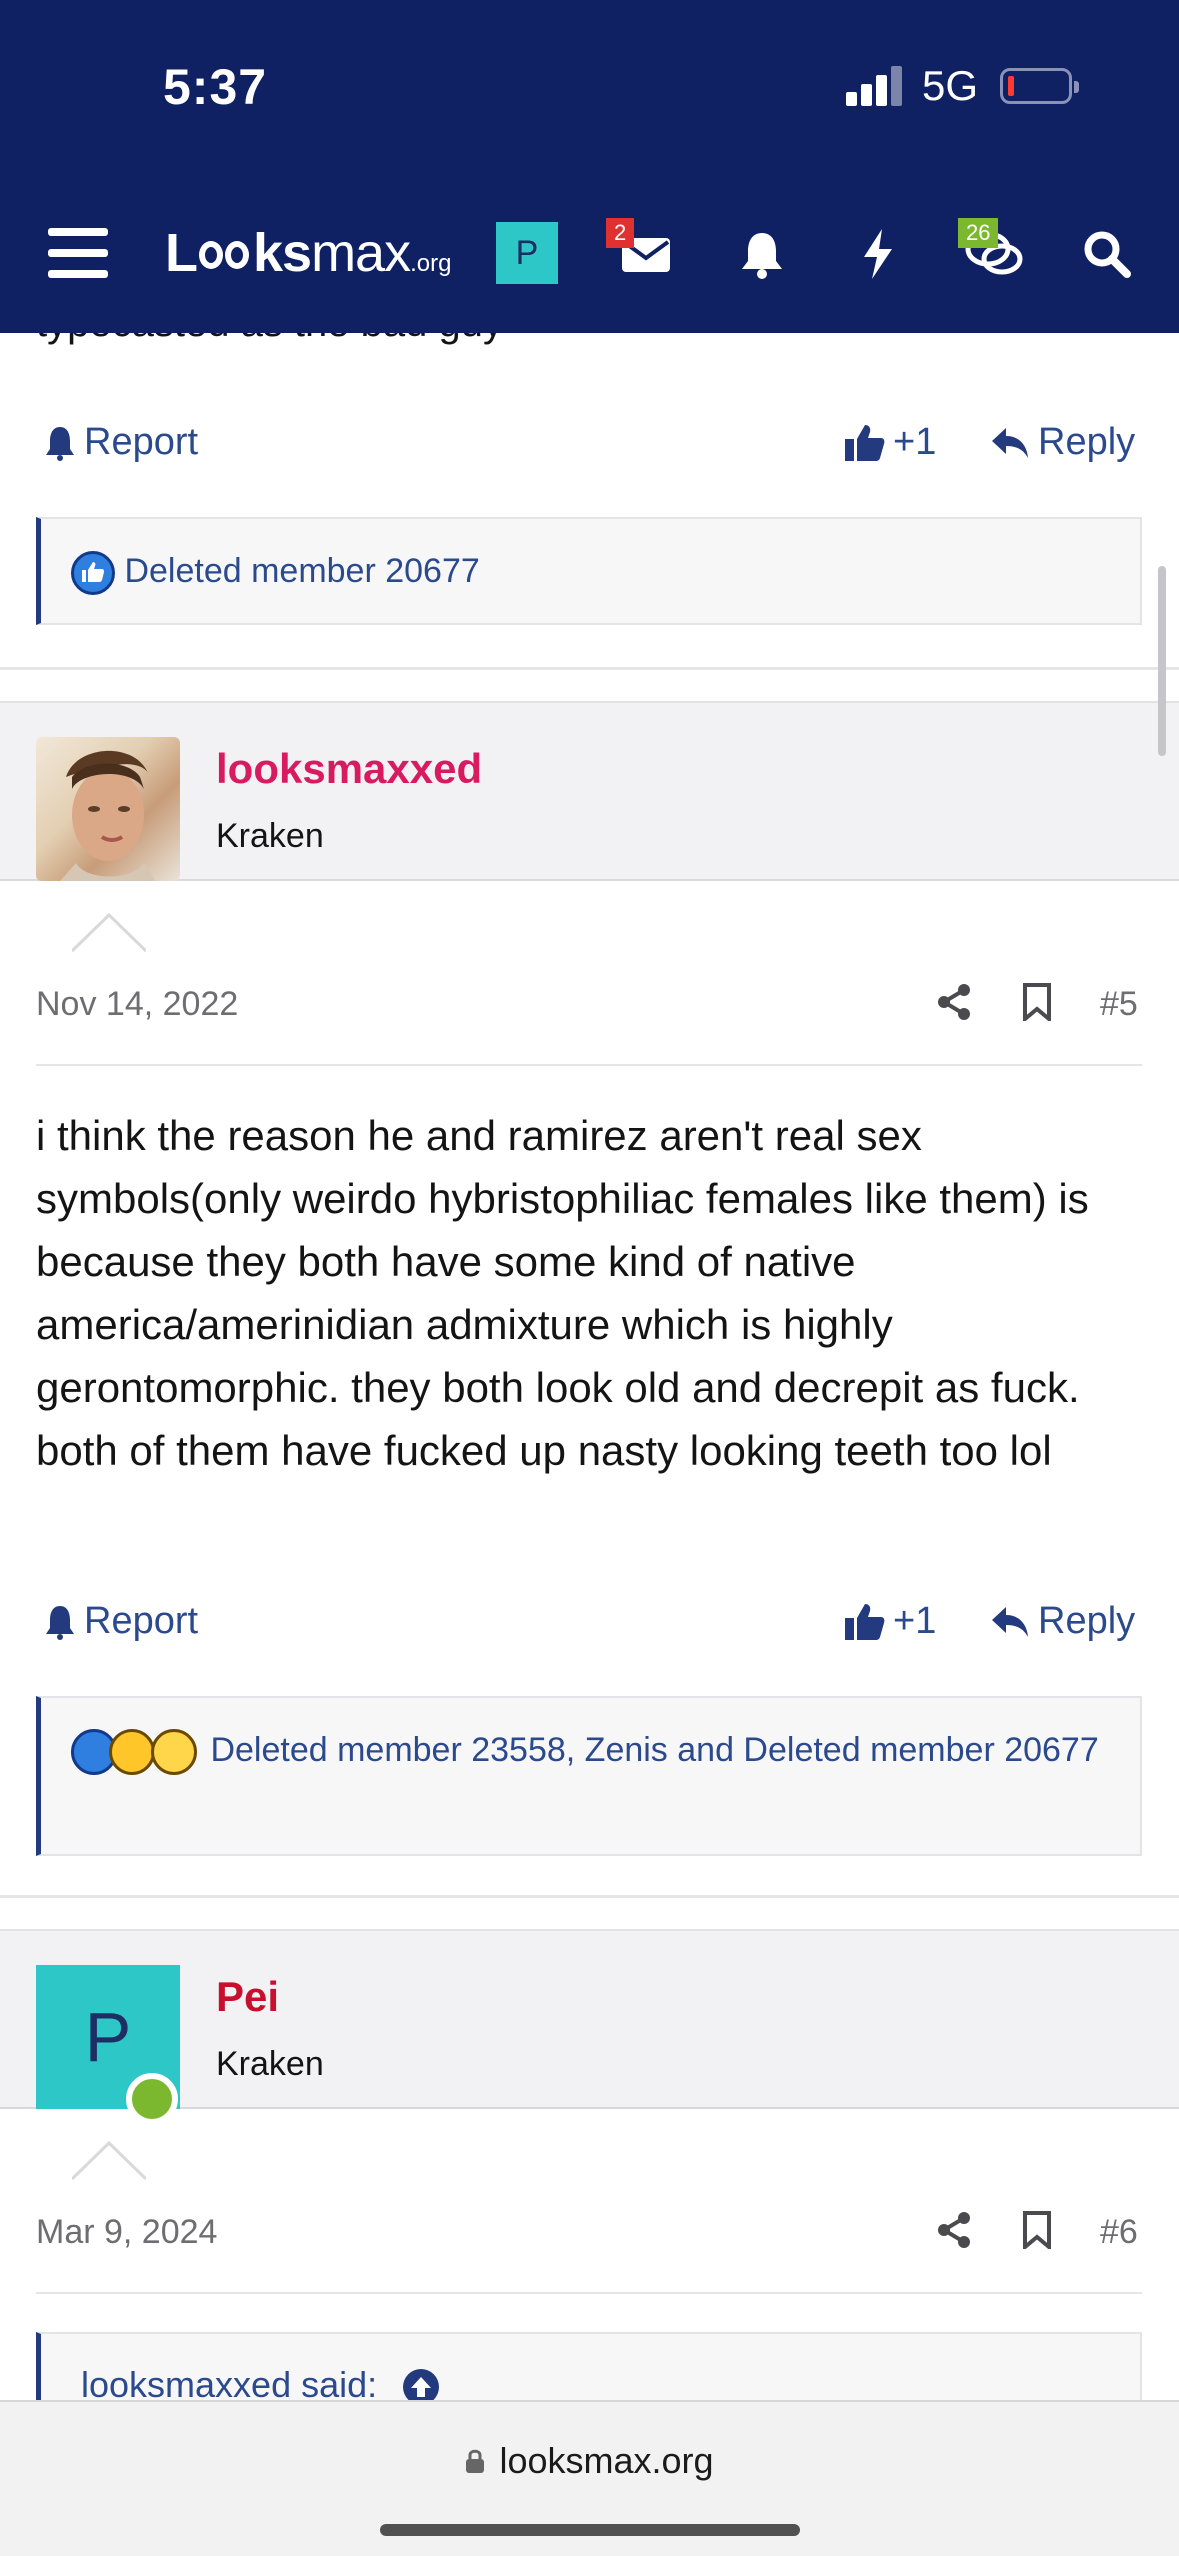 This screenshot has height=2556, width=1179. What do you see at coordinates (475, 2461) in the screenshot?
I see `lock-icon` at bounding box center [475, 2461].